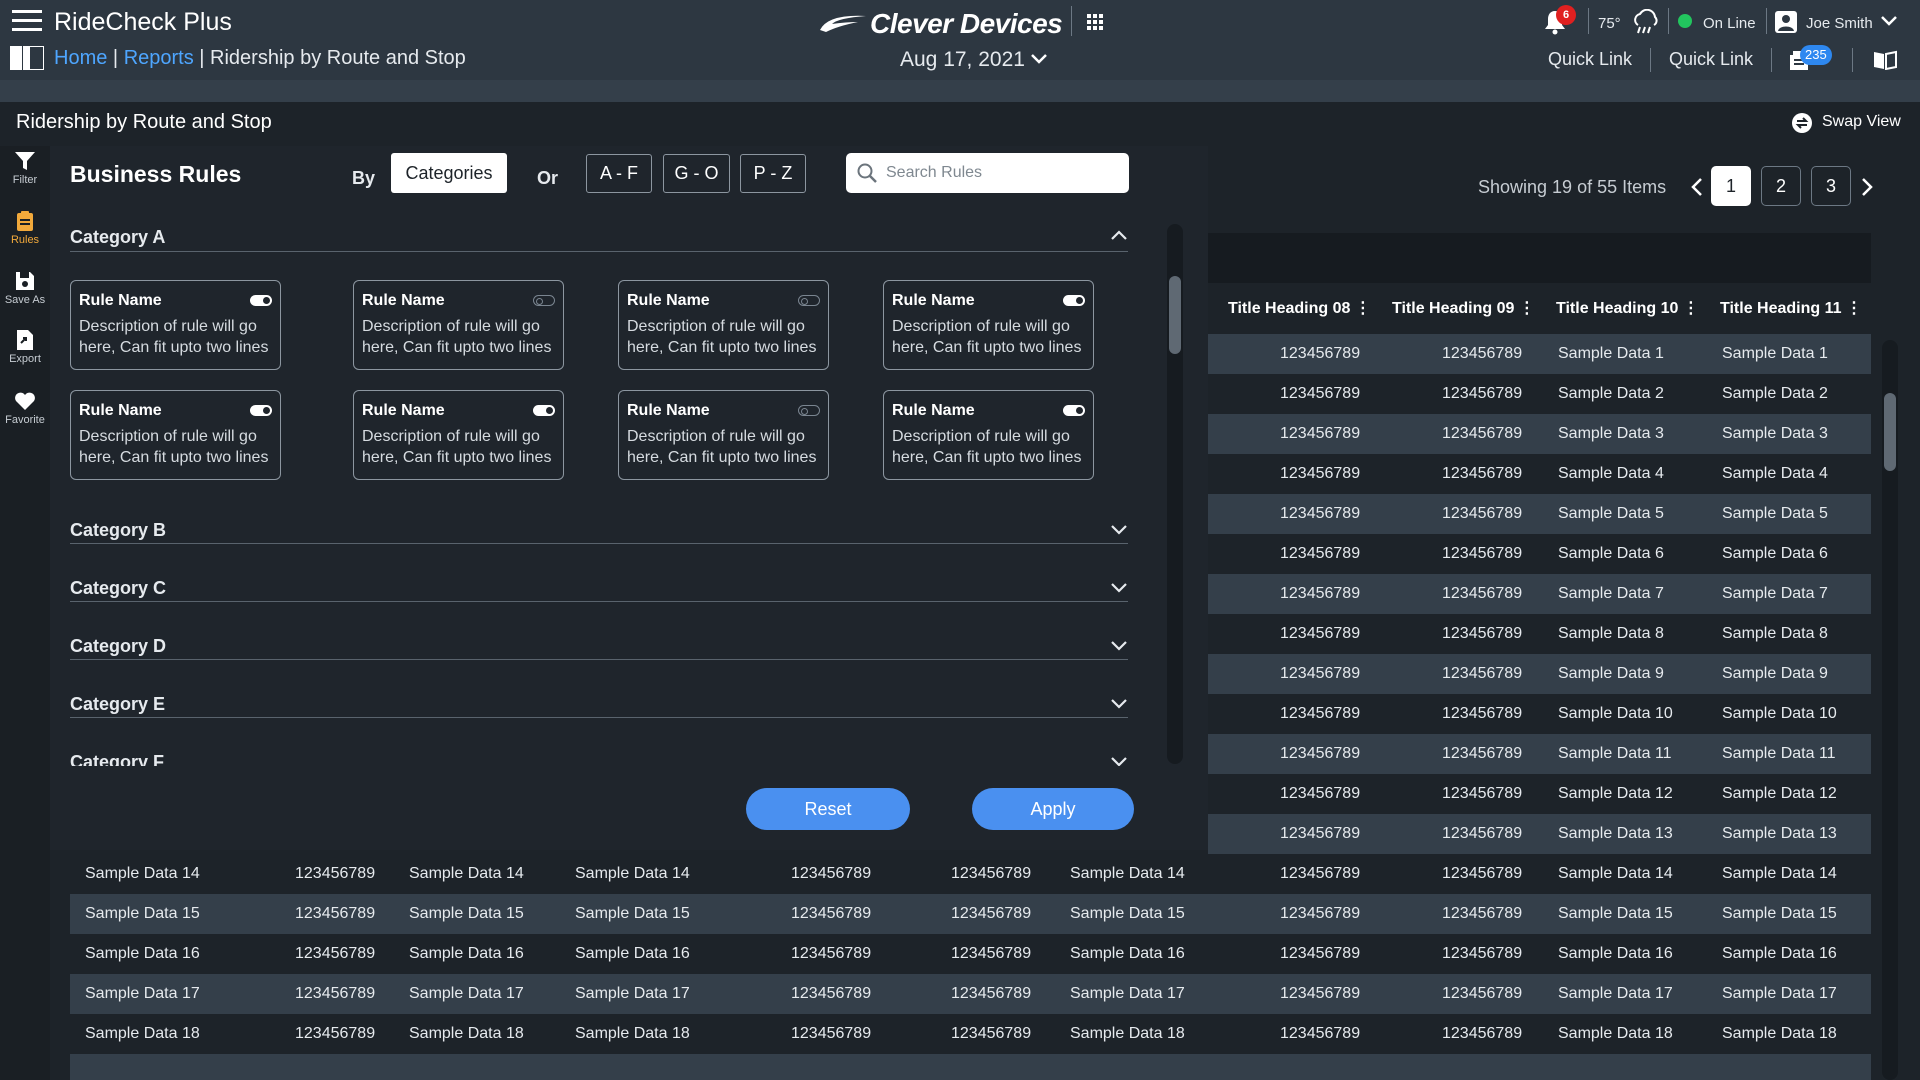 This screenshot has height=1080, width=1920. I want to click on book-icon, so click(1885, 60).